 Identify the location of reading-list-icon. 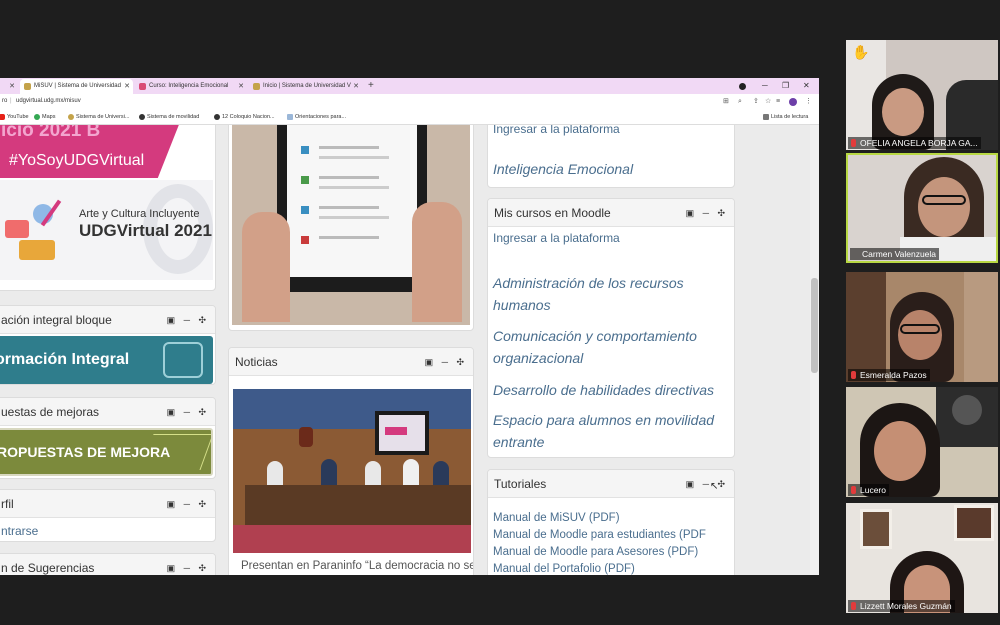
(766, 117).